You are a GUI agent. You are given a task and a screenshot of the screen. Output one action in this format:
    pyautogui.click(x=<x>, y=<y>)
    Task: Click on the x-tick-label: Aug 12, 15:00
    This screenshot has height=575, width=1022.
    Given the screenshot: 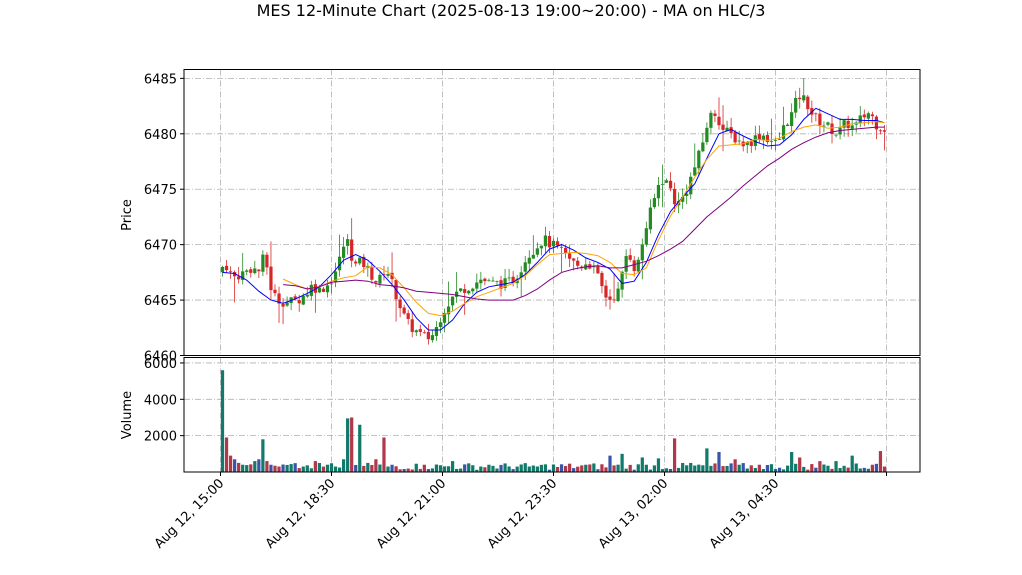 What is the action you would take?
    pyautogui.click(x=190, y=514)
    